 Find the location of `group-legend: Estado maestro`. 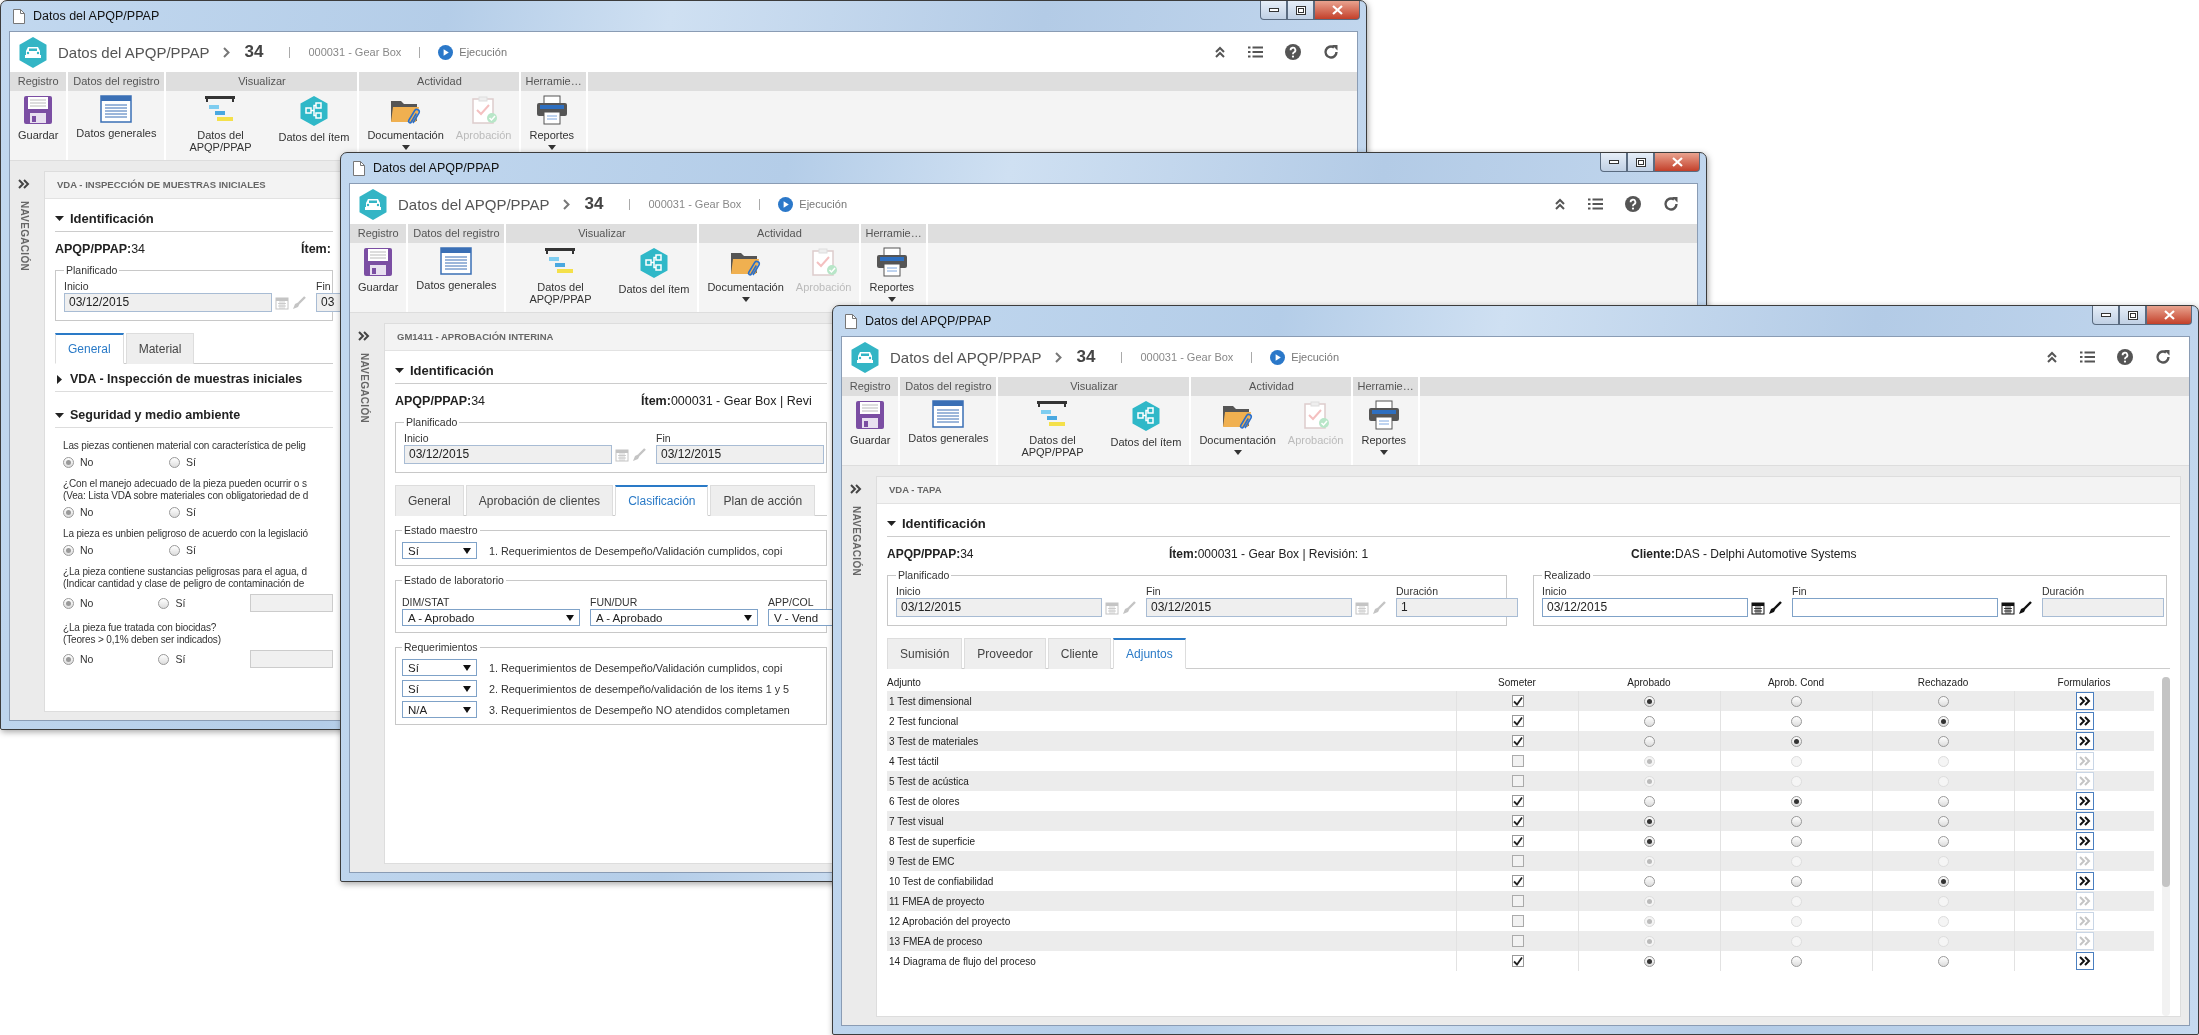

group-legend: Estado maestro is located at coordinates (441, 530).